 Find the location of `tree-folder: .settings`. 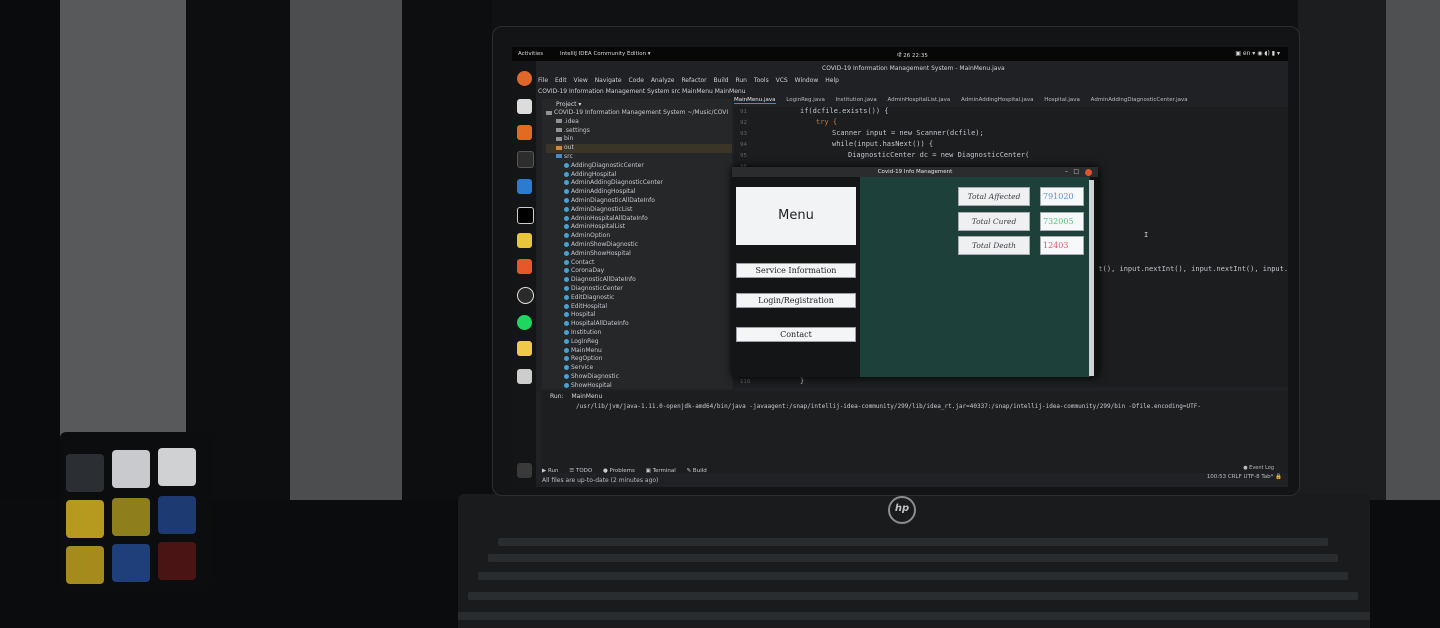

tree-folder: .settings is located at coordinates (639, 131).